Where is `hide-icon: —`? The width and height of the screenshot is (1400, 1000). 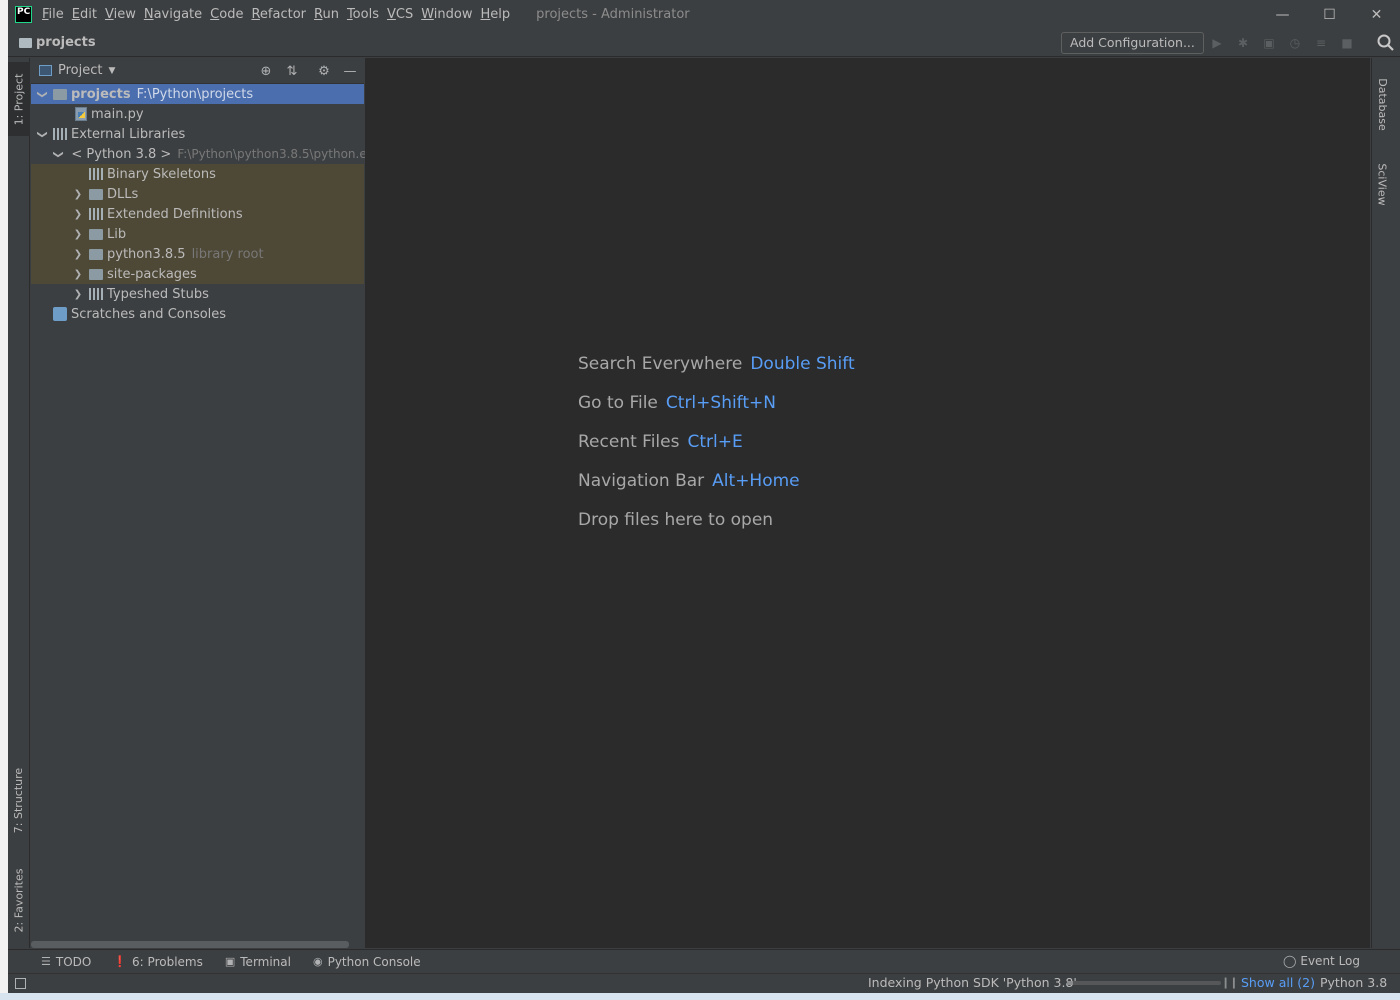
hide-icon: — is located at coordinates (350, 71).